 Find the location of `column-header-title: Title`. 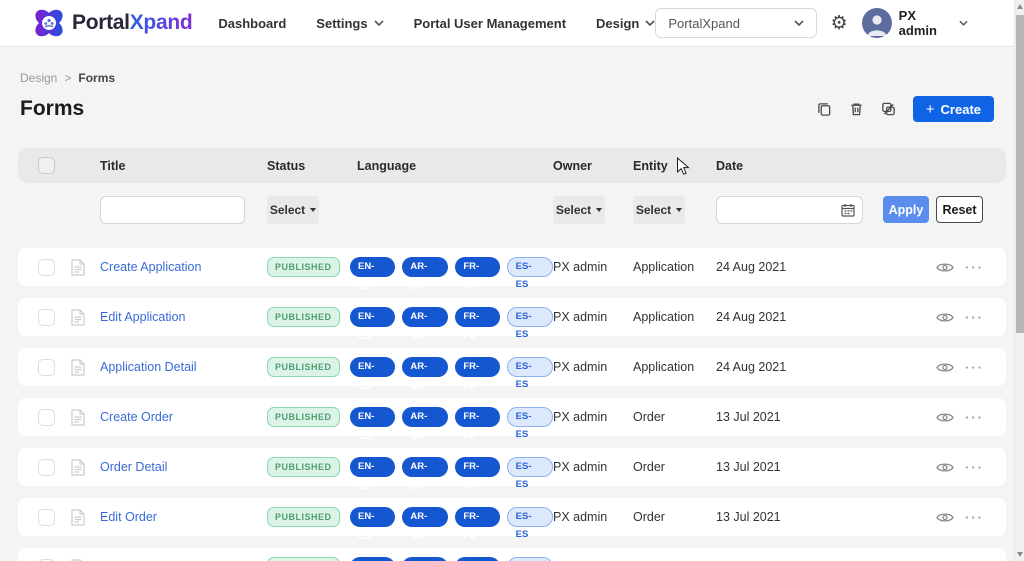

column-header-title: Title is located at coordinates (183, 166).